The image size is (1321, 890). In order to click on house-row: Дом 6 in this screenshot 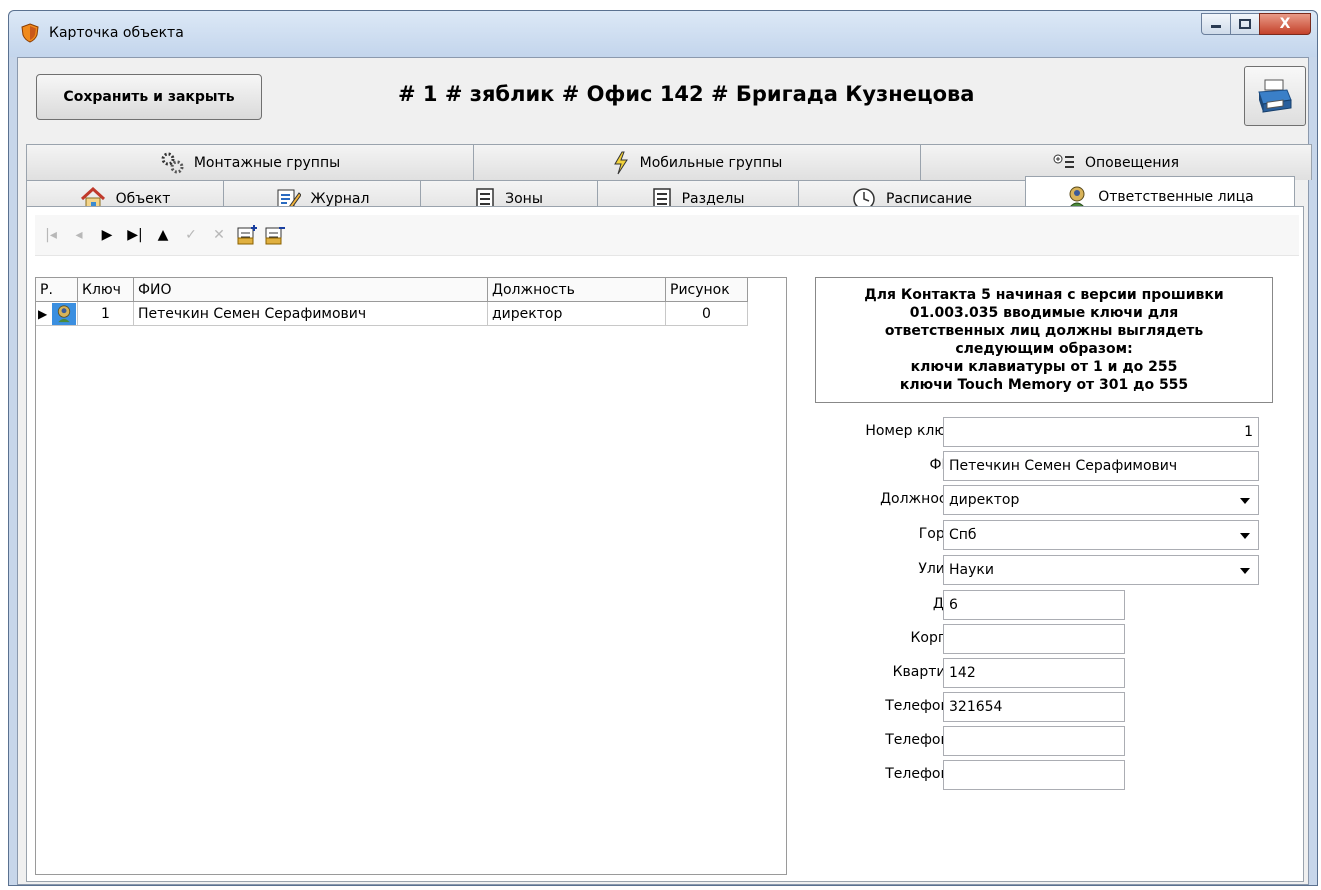, I will do `click(1050, 605)`.